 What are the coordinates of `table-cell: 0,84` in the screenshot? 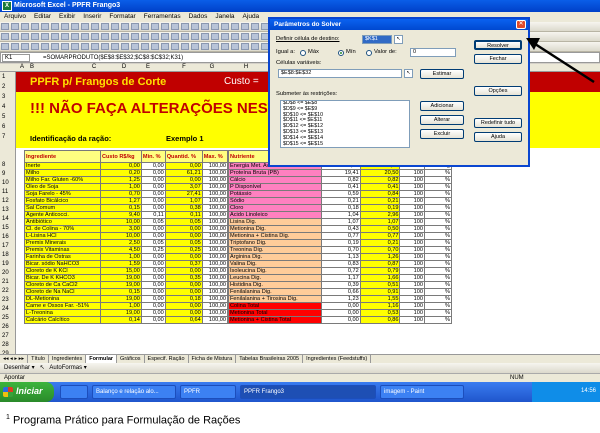 It's located at (380, 194).